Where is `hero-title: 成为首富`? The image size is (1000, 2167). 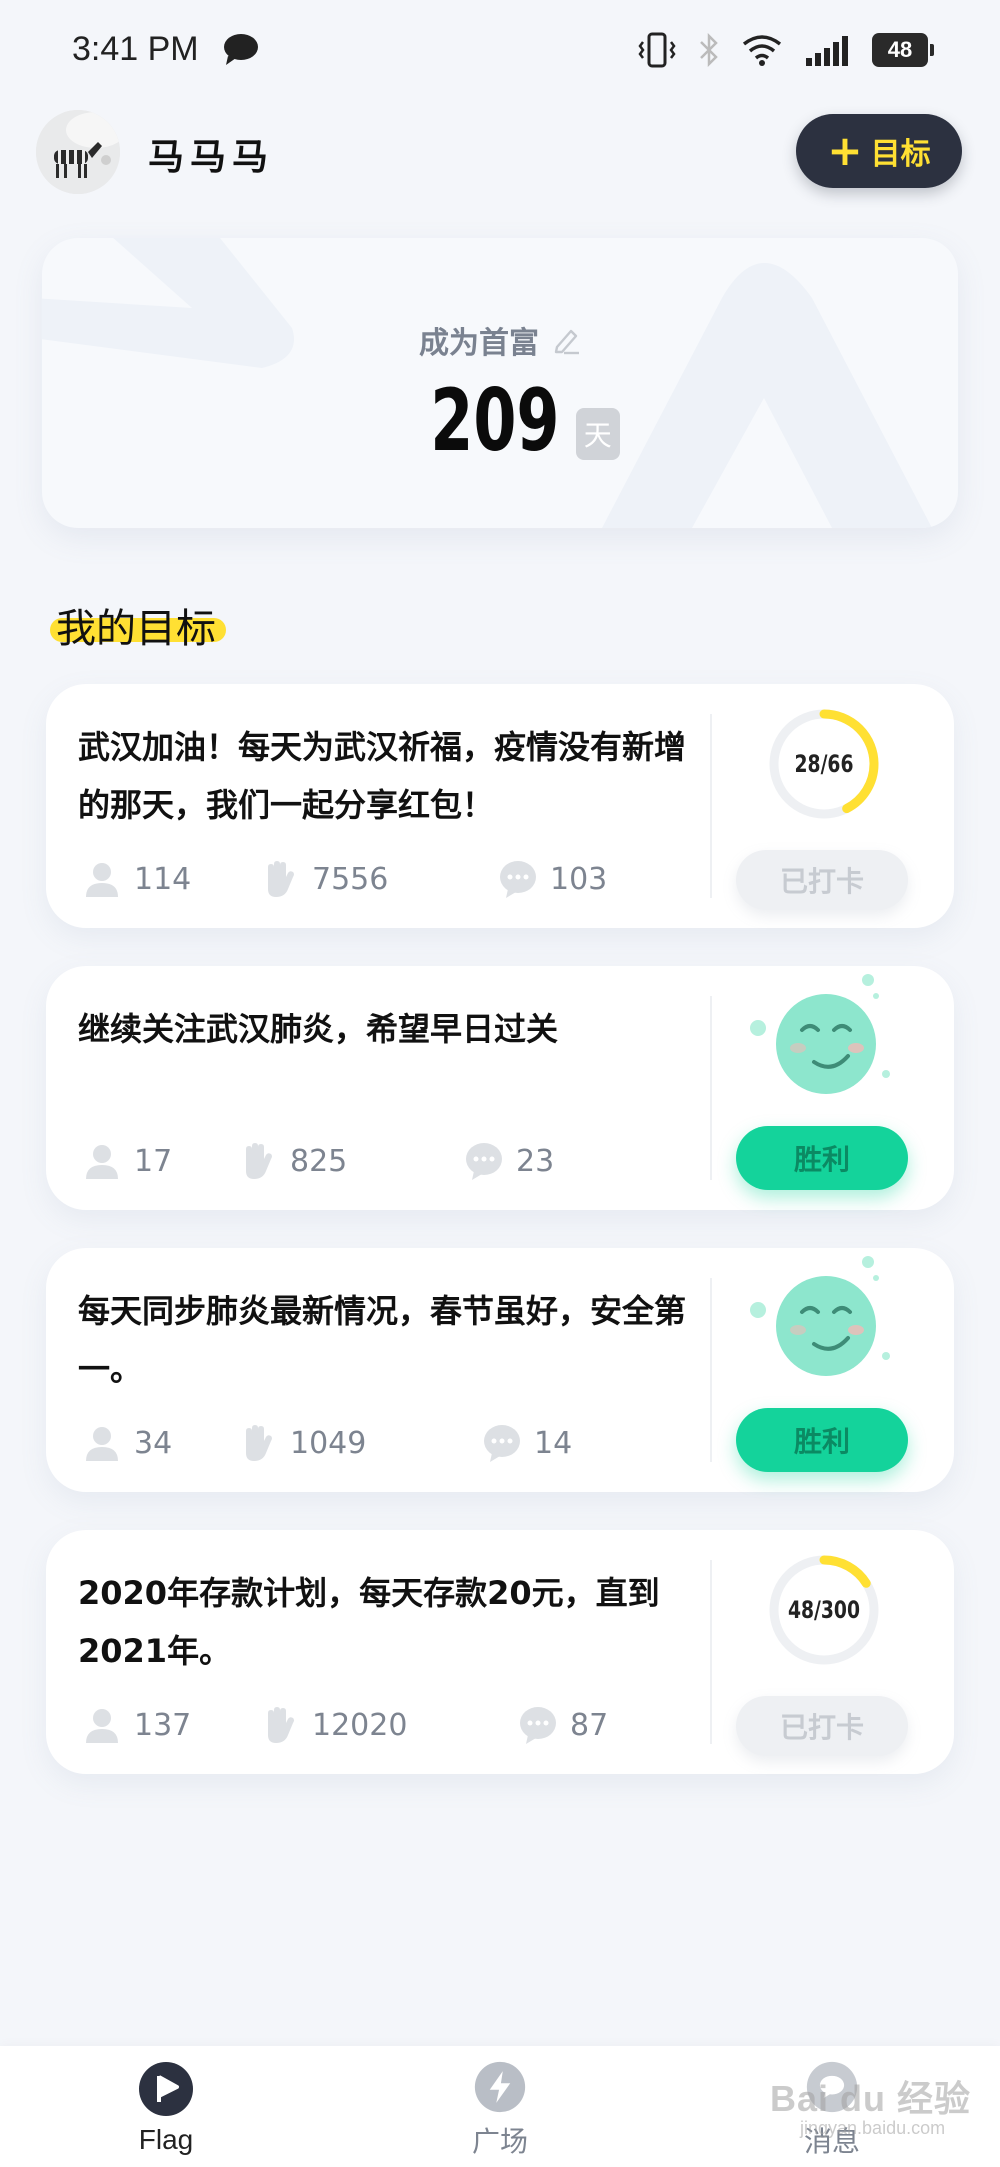 hero-title: 成为首富 is located at coordinates (479, 343).